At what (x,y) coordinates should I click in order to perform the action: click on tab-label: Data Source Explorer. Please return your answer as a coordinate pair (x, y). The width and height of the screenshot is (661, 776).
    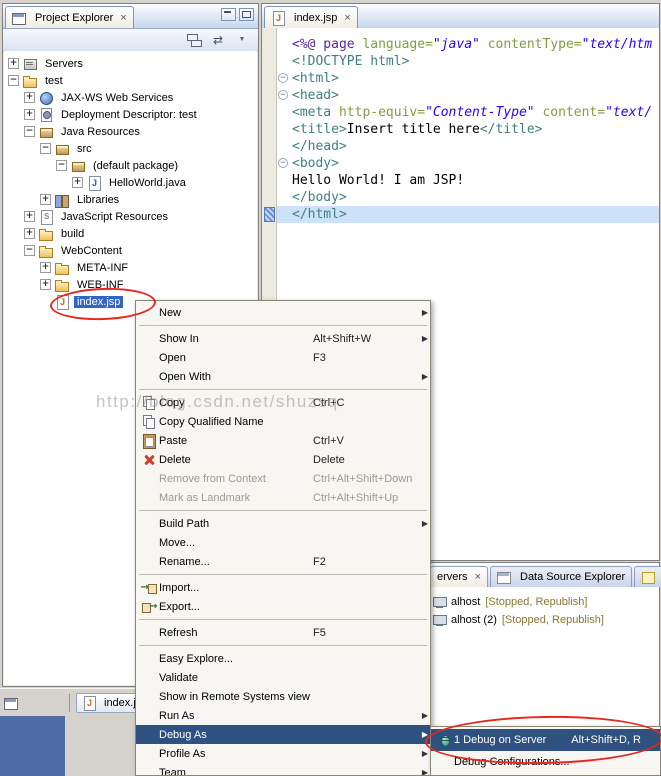
    Looking at the image, I should click on (573, 577).